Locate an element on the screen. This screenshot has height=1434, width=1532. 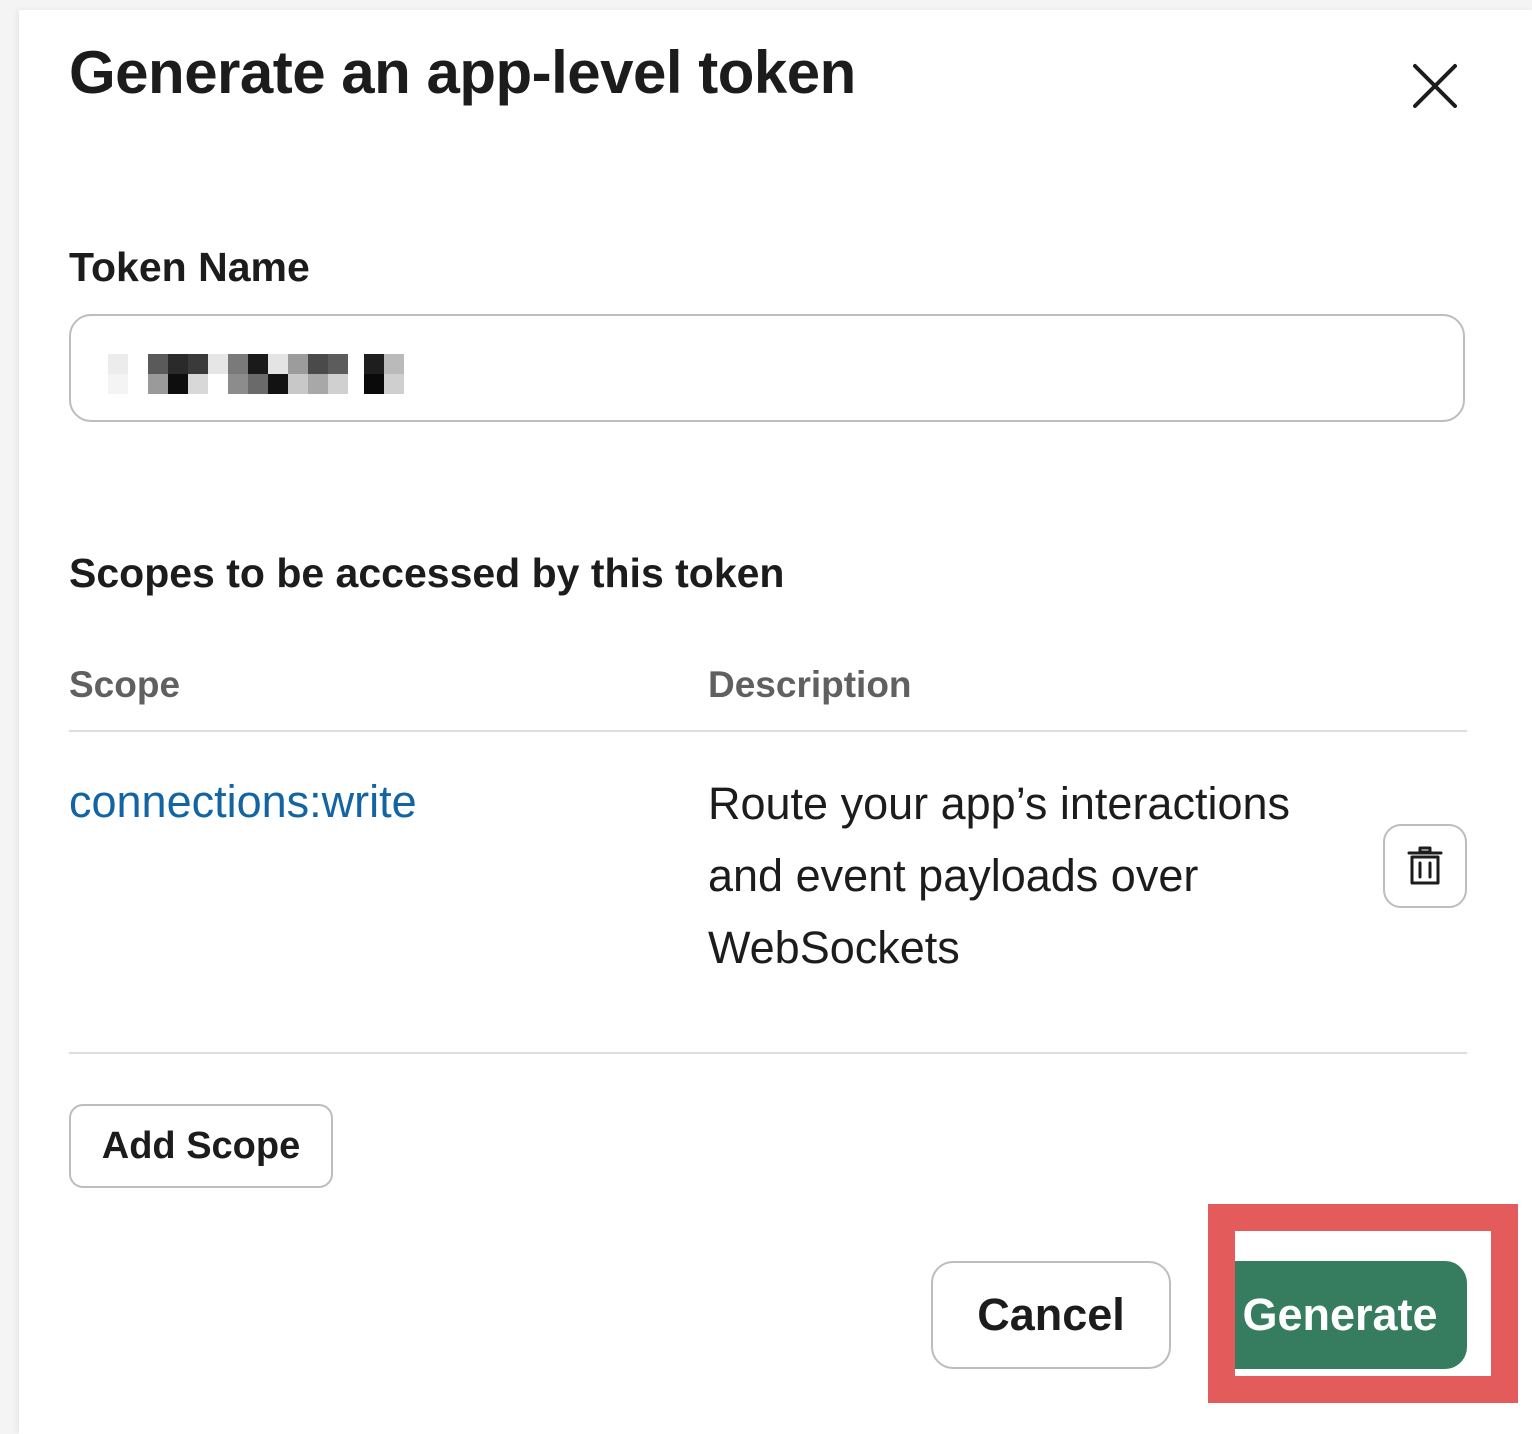
table-footer-divider is located at coordinates (768, 1053).